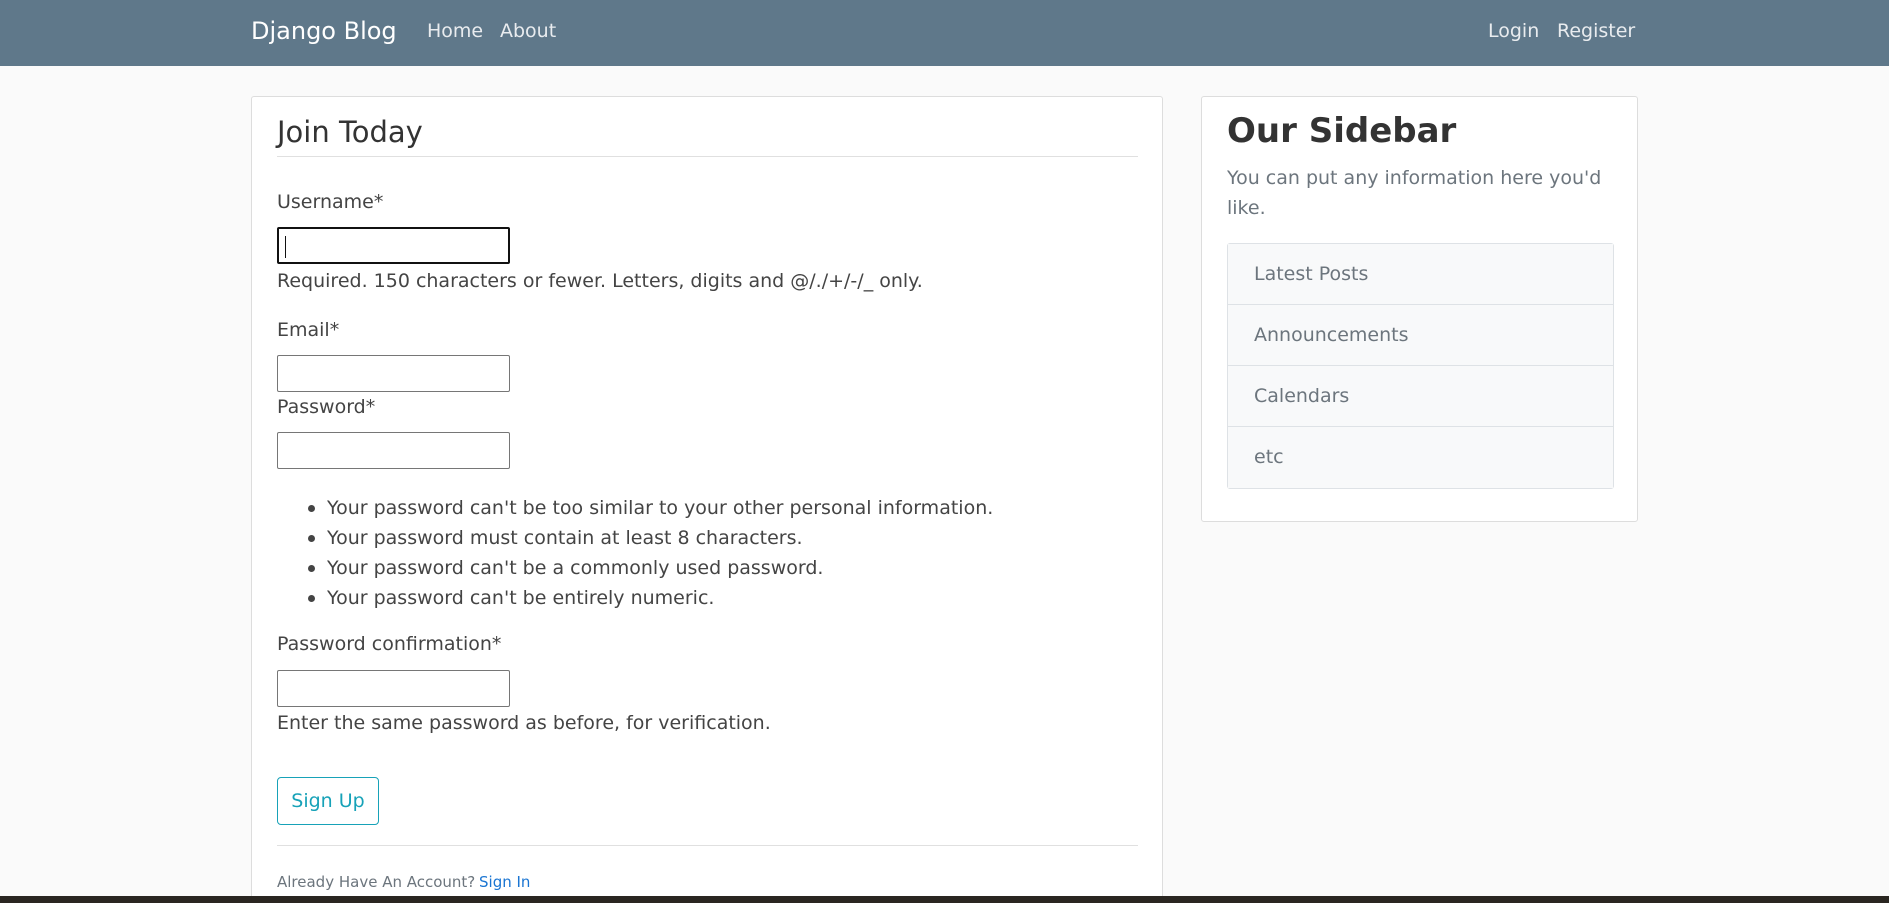 The image size is (1889, 903). Describe the element at coordinates (455, 31) in the screenshot. I see `nav-home-link: Home` at that location.